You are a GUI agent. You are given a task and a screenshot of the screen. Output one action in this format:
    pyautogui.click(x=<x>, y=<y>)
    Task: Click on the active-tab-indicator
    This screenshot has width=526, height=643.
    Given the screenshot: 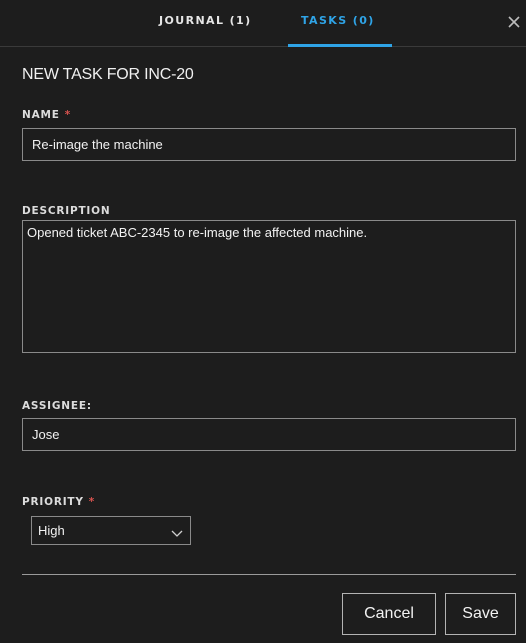 What is the action you would take?
    pyautogui.click(x=340, y=45)
    